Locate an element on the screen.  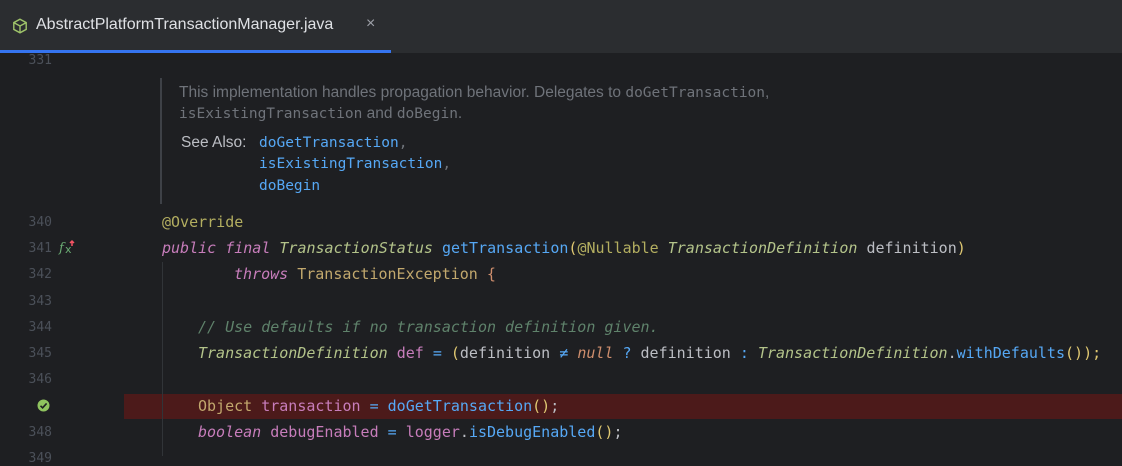
javadoc-text: . is located at coordinates (460, 113).